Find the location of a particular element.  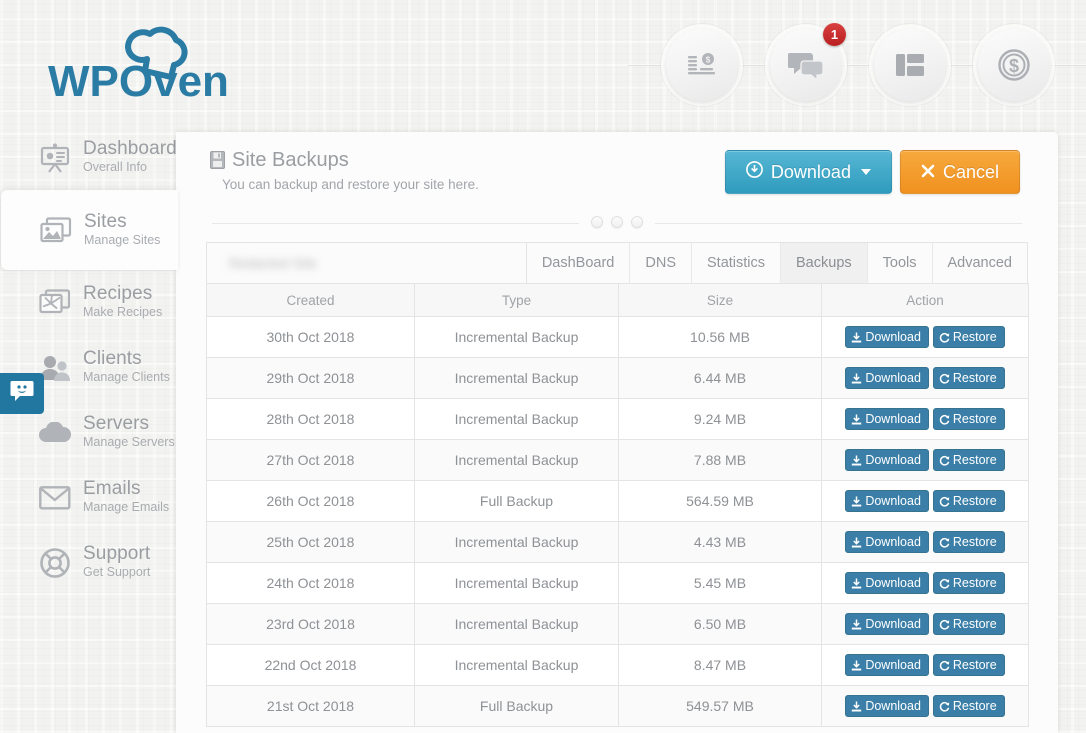

lifebuoy-icon is located at coordinates (55, 562).